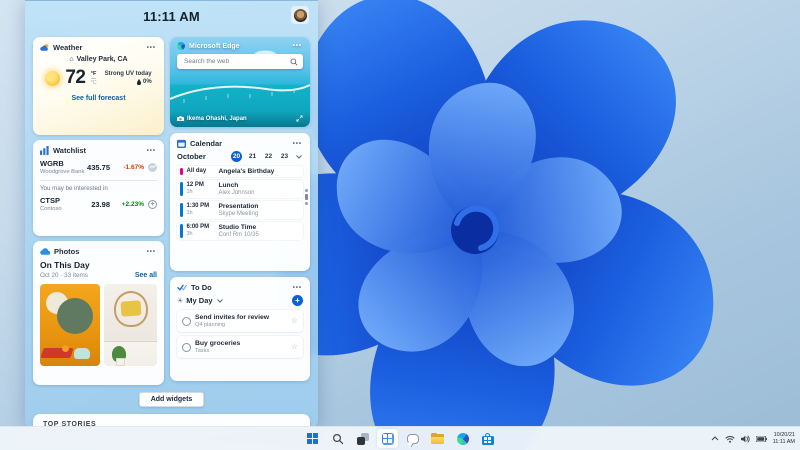  Describe the element at coordinates (133, 167) in the screenshot. I see `stock-change: -1.67%` at that location.